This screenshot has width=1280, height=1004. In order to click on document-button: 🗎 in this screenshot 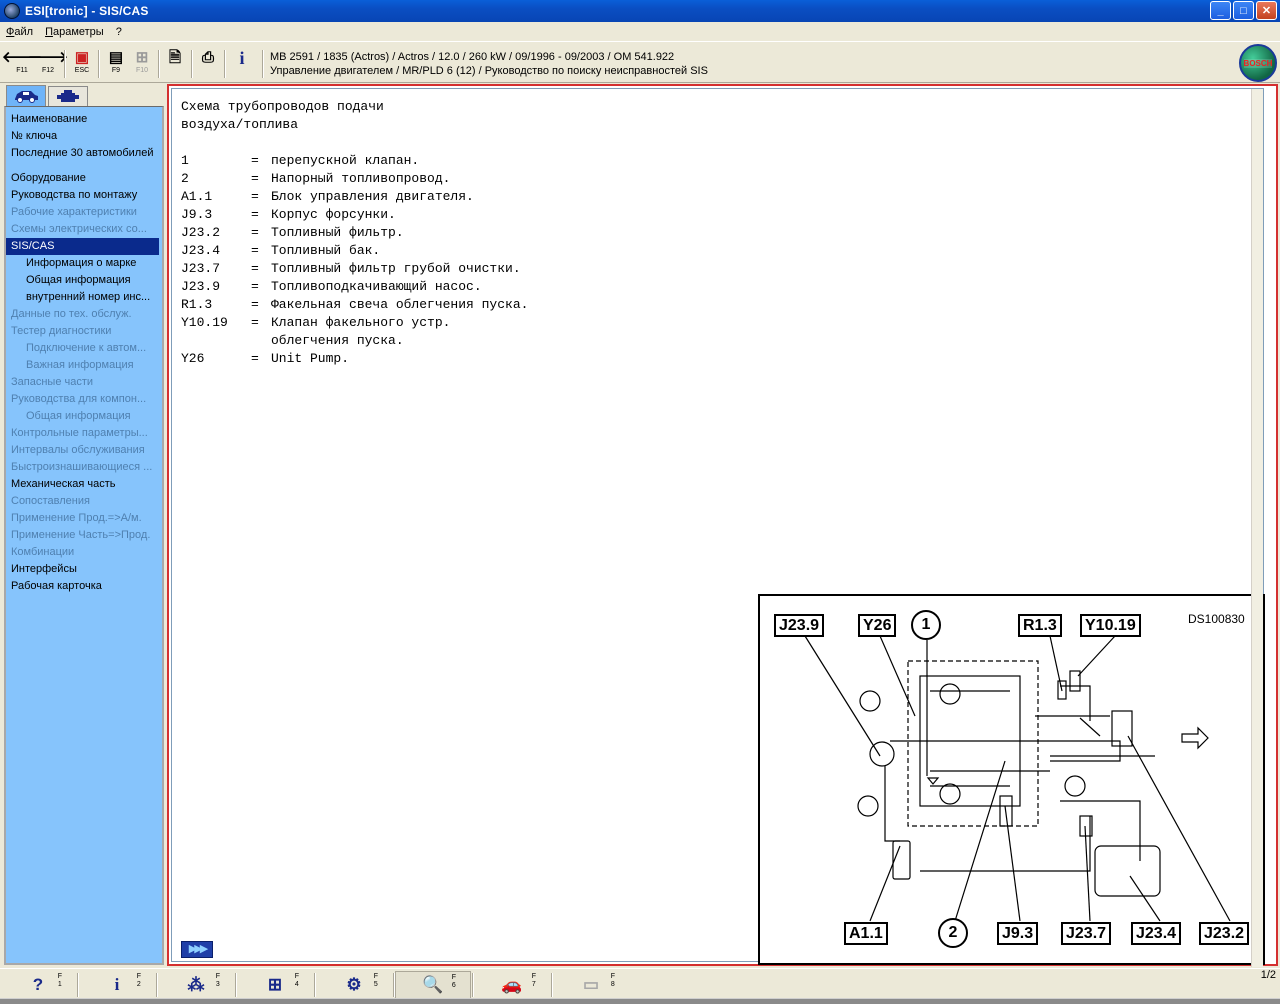, I will do `click(175, 65)`.